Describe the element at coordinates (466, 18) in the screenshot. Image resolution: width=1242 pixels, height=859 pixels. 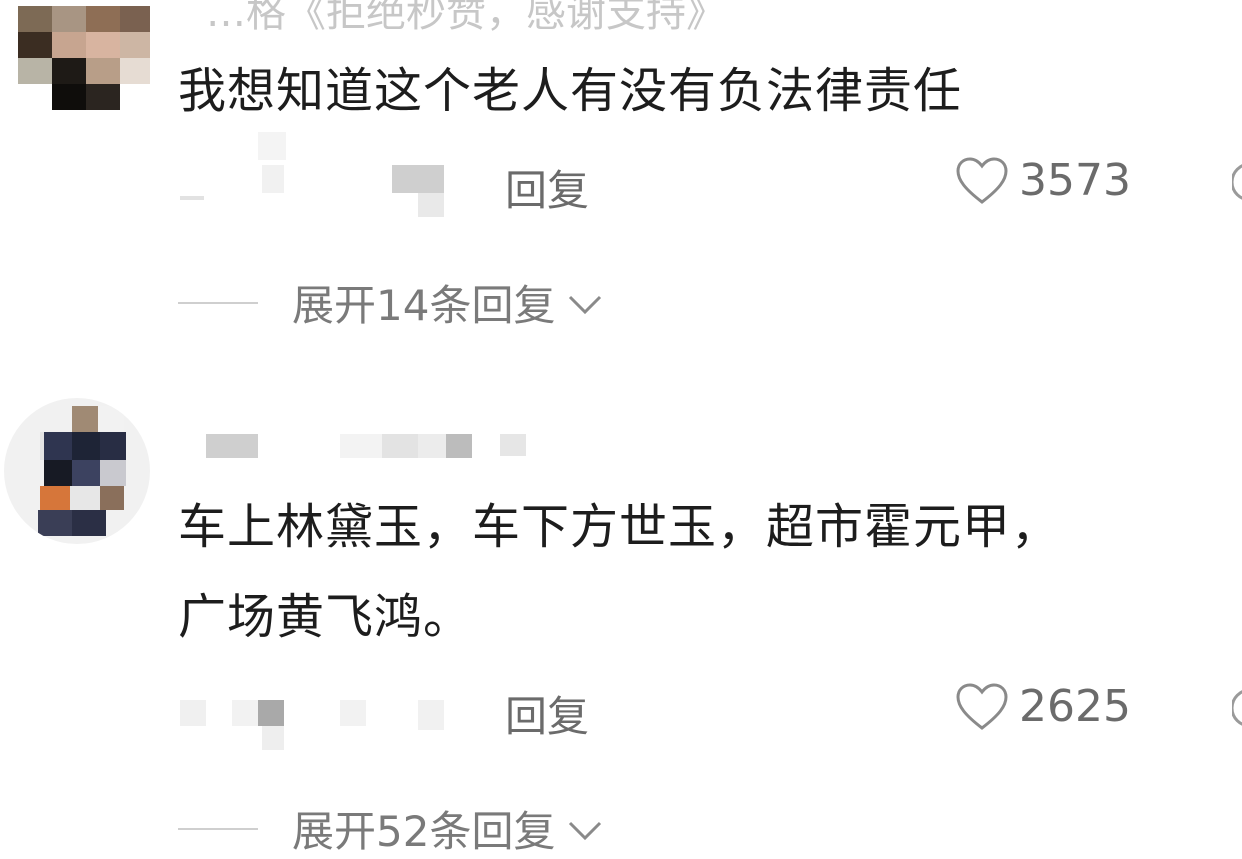
I see `previous-comment-fragment: …格《拒绝秒赞，感谢支持》` at that location.